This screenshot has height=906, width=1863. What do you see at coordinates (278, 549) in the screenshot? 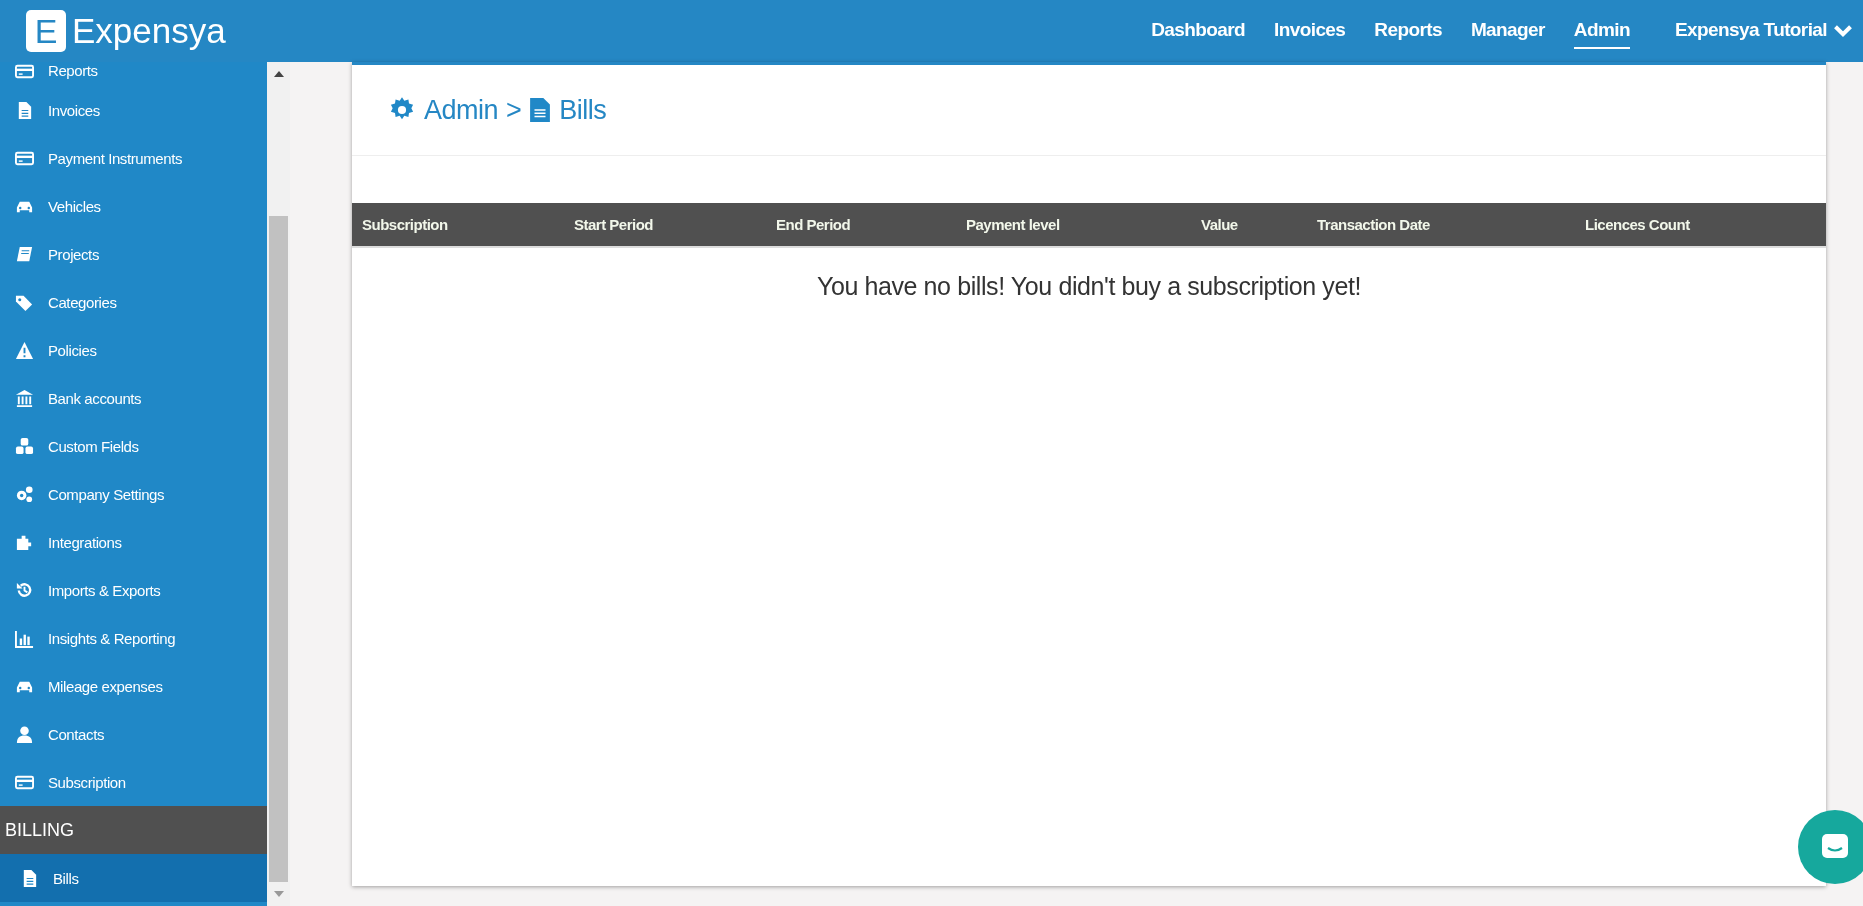
I see `scrollbar-thumb` at bounding box center [278, 549].